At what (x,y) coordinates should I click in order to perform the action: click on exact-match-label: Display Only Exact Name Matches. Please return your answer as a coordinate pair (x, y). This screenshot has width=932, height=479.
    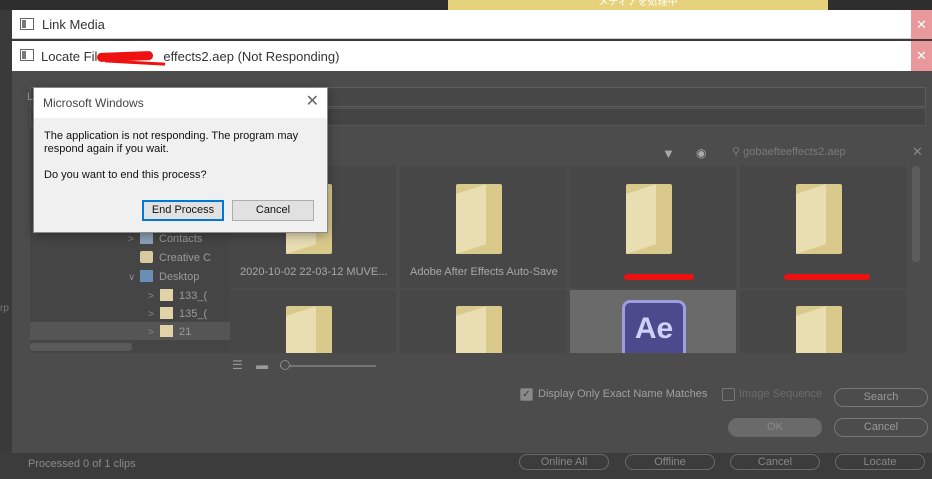
    Looking at the image, I should click on (623, 394).